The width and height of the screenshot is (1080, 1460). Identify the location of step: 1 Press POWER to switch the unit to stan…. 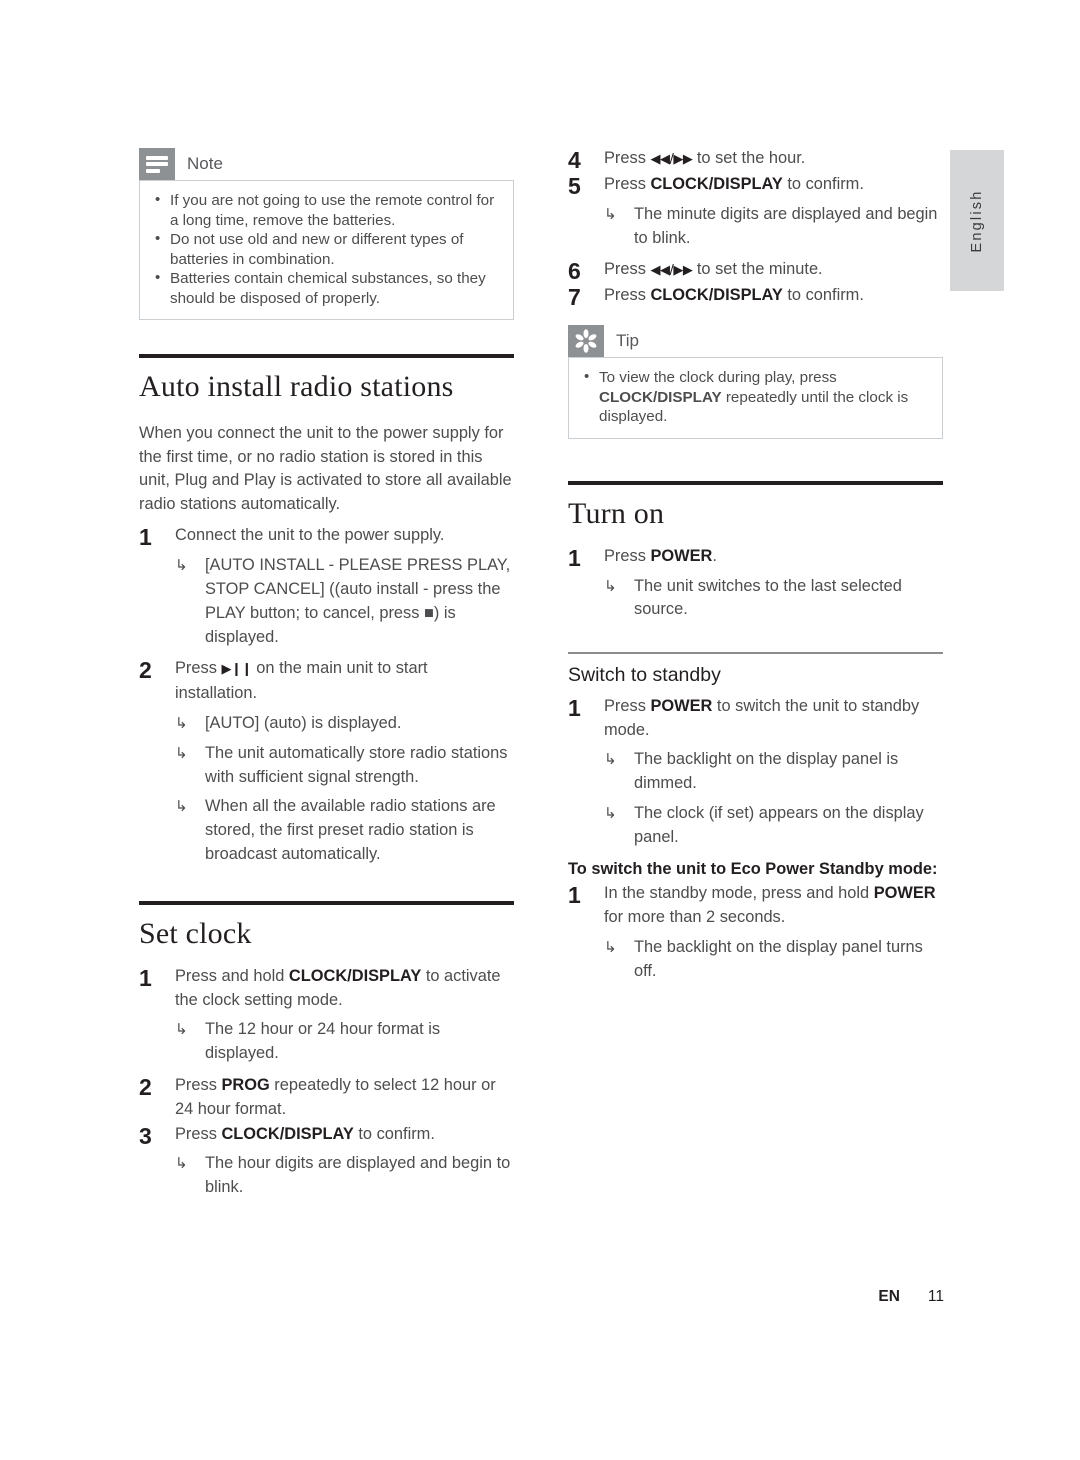
(755, 772).